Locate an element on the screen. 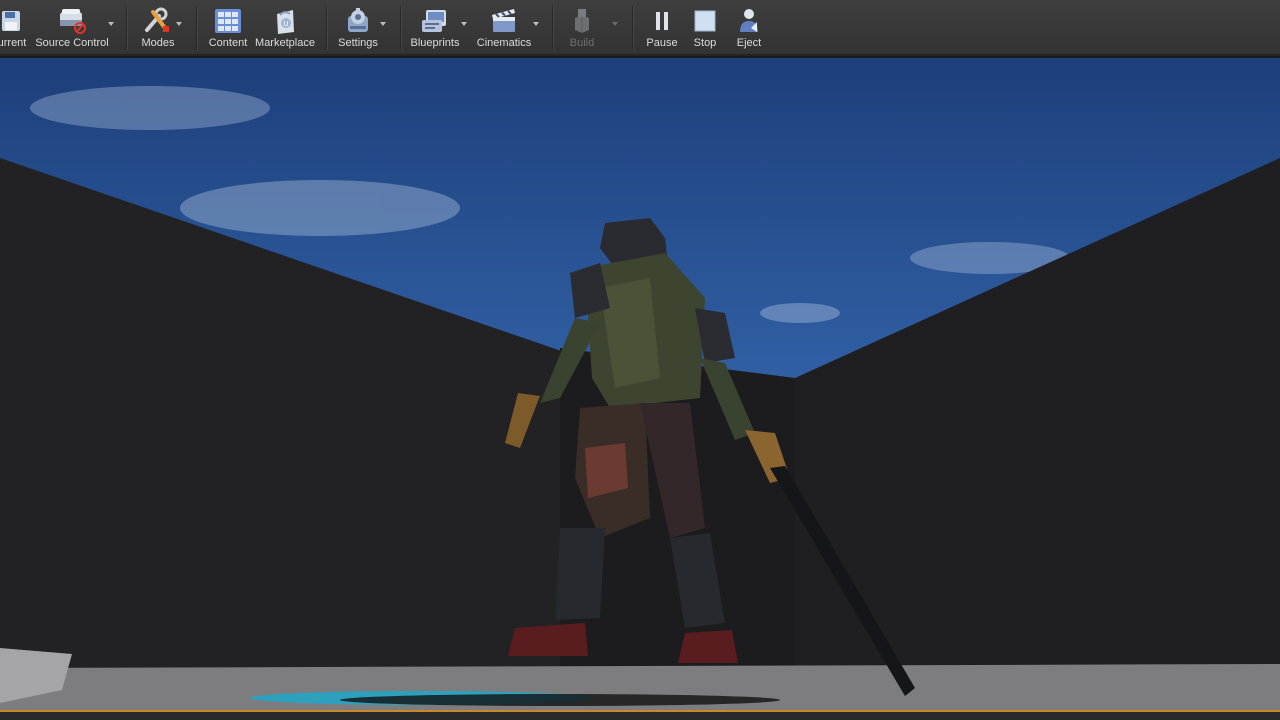 Image resolution: width=1280 pixels, height=720 pixels. cinematics-dropdown is located at coordinates (536, 24).